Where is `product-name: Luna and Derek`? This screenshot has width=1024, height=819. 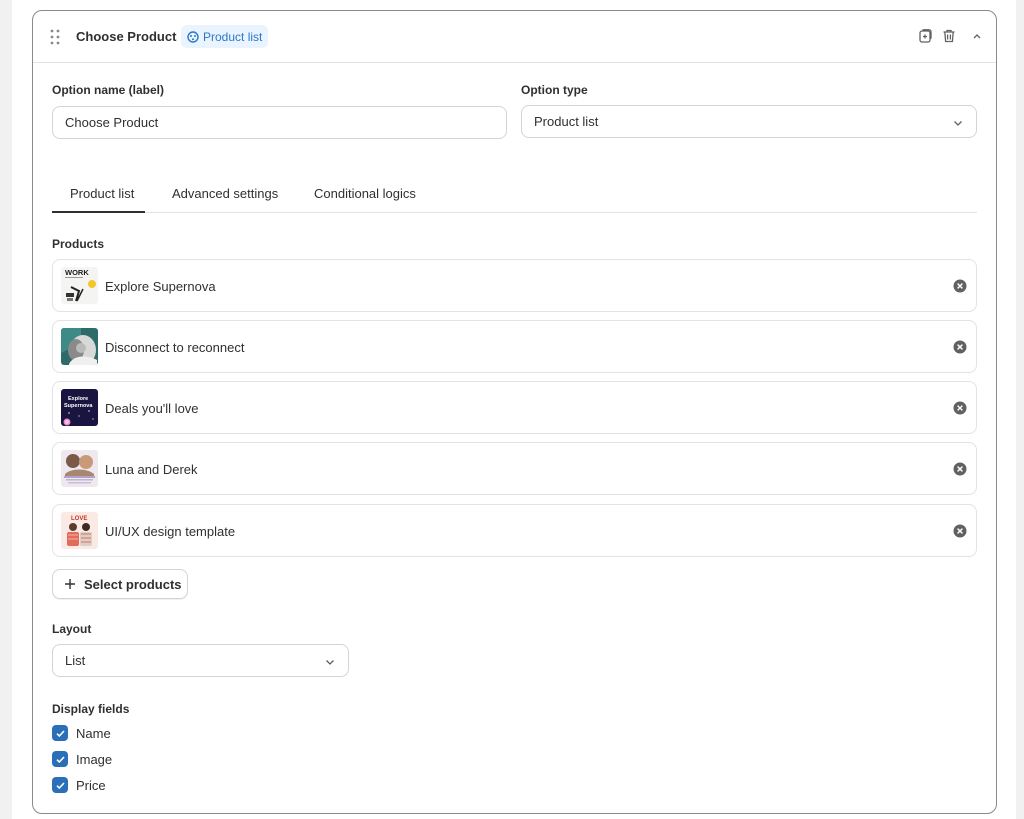 product-name: Luna and Derek is located at coordinates (151, 469).